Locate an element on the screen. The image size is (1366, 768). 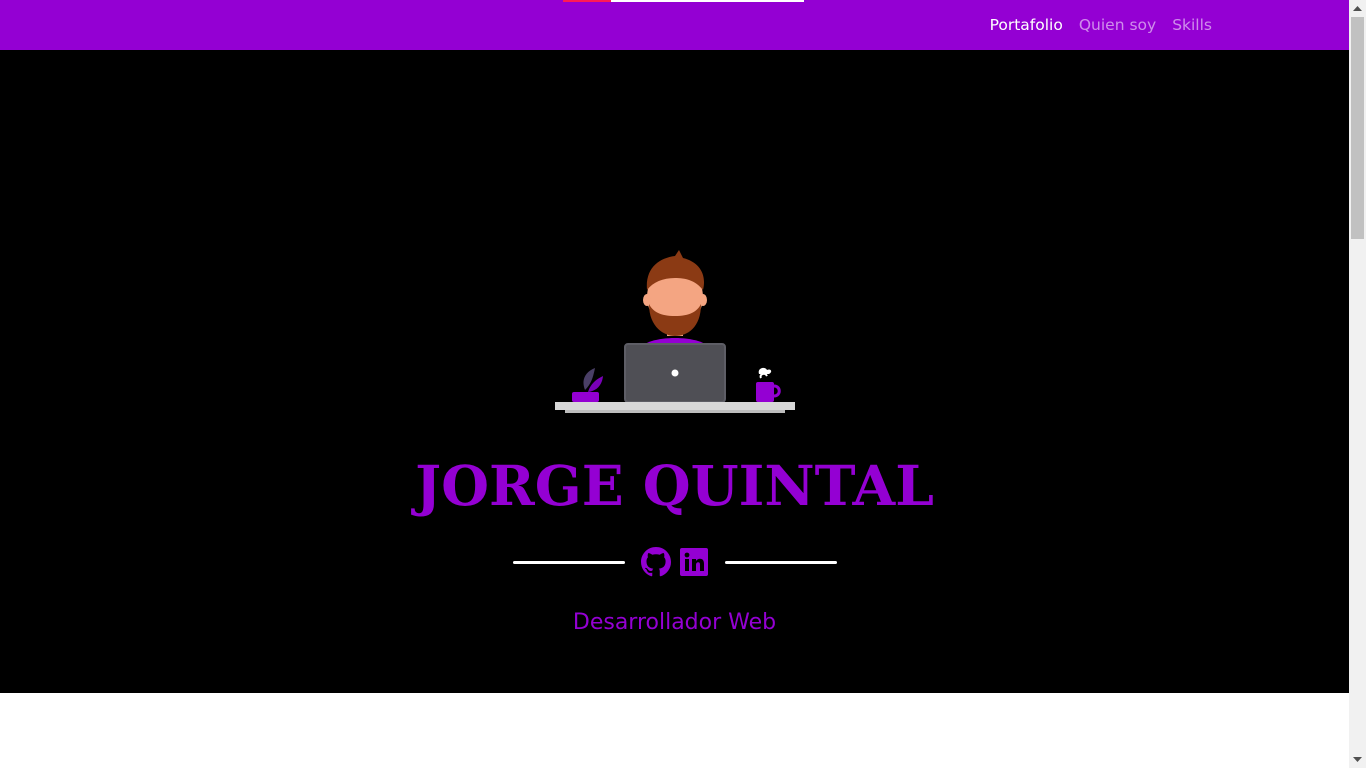
navbar: Portafolio Quien soy Skills is located at coordinates (674, 25).